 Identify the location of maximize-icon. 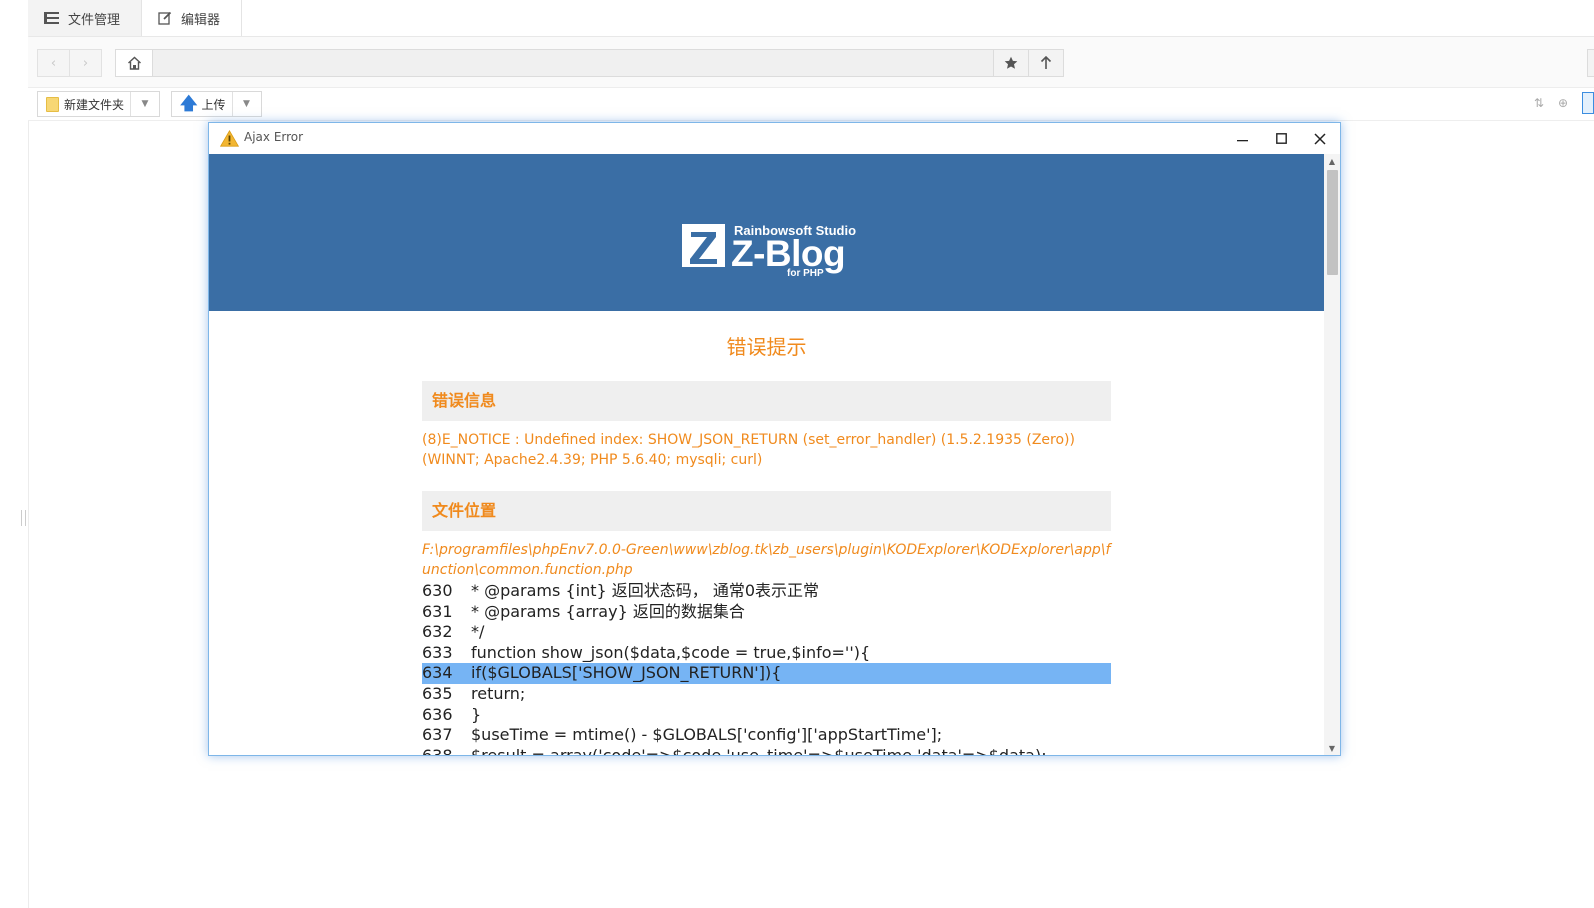
(1281, 138).